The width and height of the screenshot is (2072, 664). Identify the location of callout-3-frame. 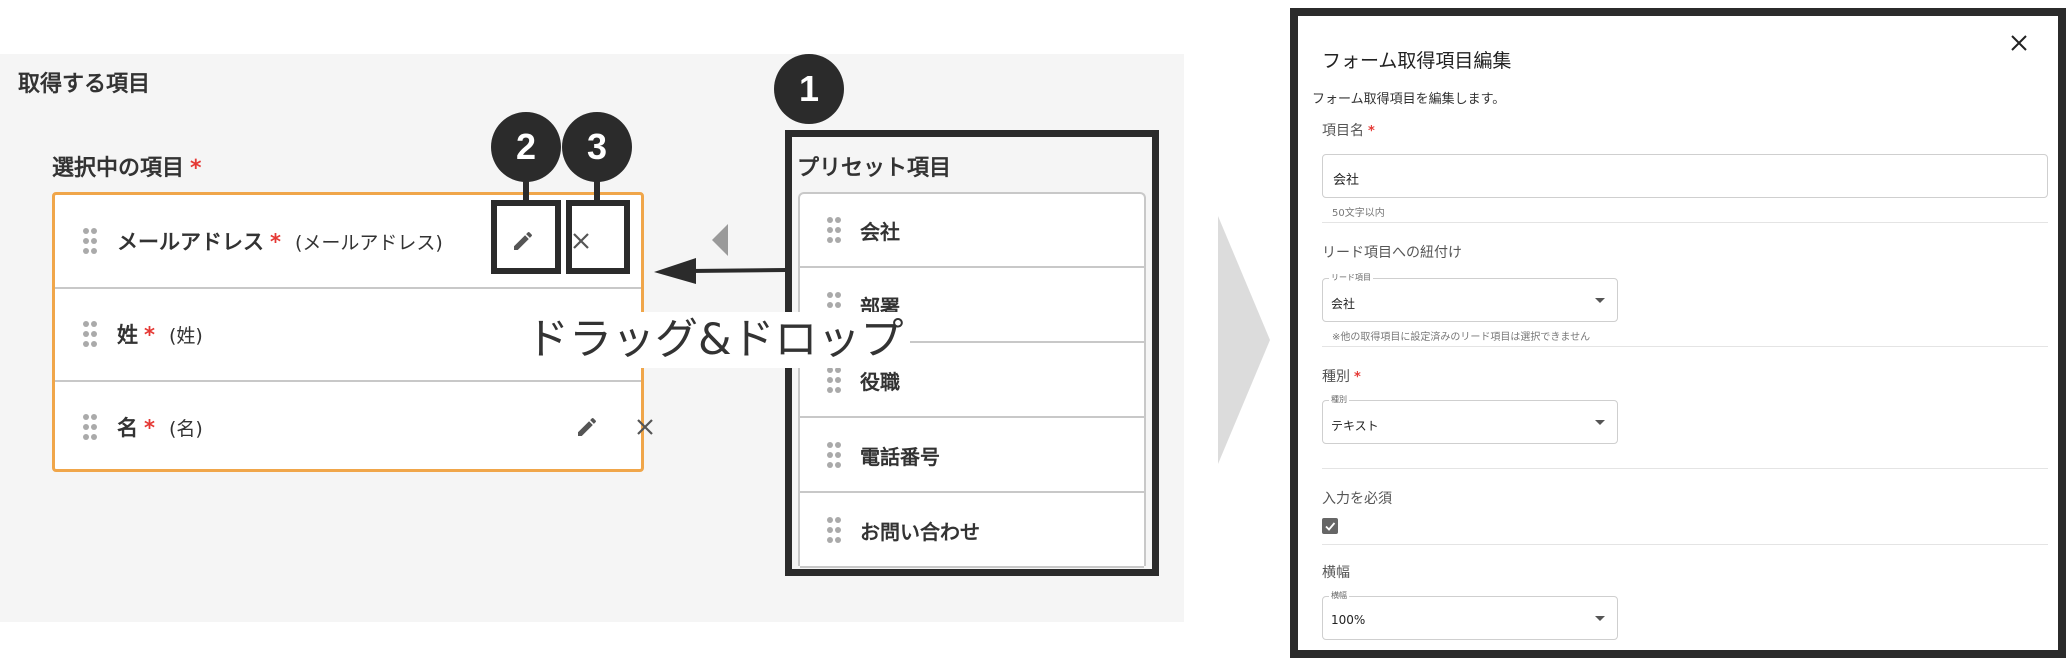
(598, 237).